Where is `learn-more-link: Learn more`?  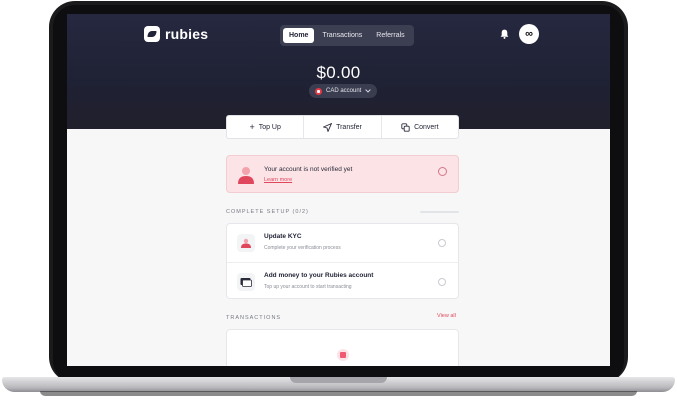 learn-more-link: Learn more is located at coordinates (278, 180).